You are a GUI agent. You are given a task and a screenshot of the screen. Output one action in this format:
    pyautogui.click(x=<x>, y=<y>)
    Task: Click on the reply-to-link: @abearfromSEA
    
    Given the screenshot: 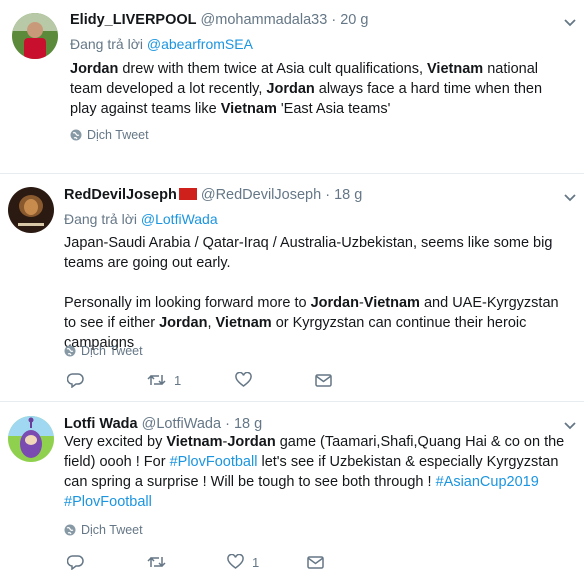 What is the action you would take?
    pyautogui.click(x=200, y=44)
    